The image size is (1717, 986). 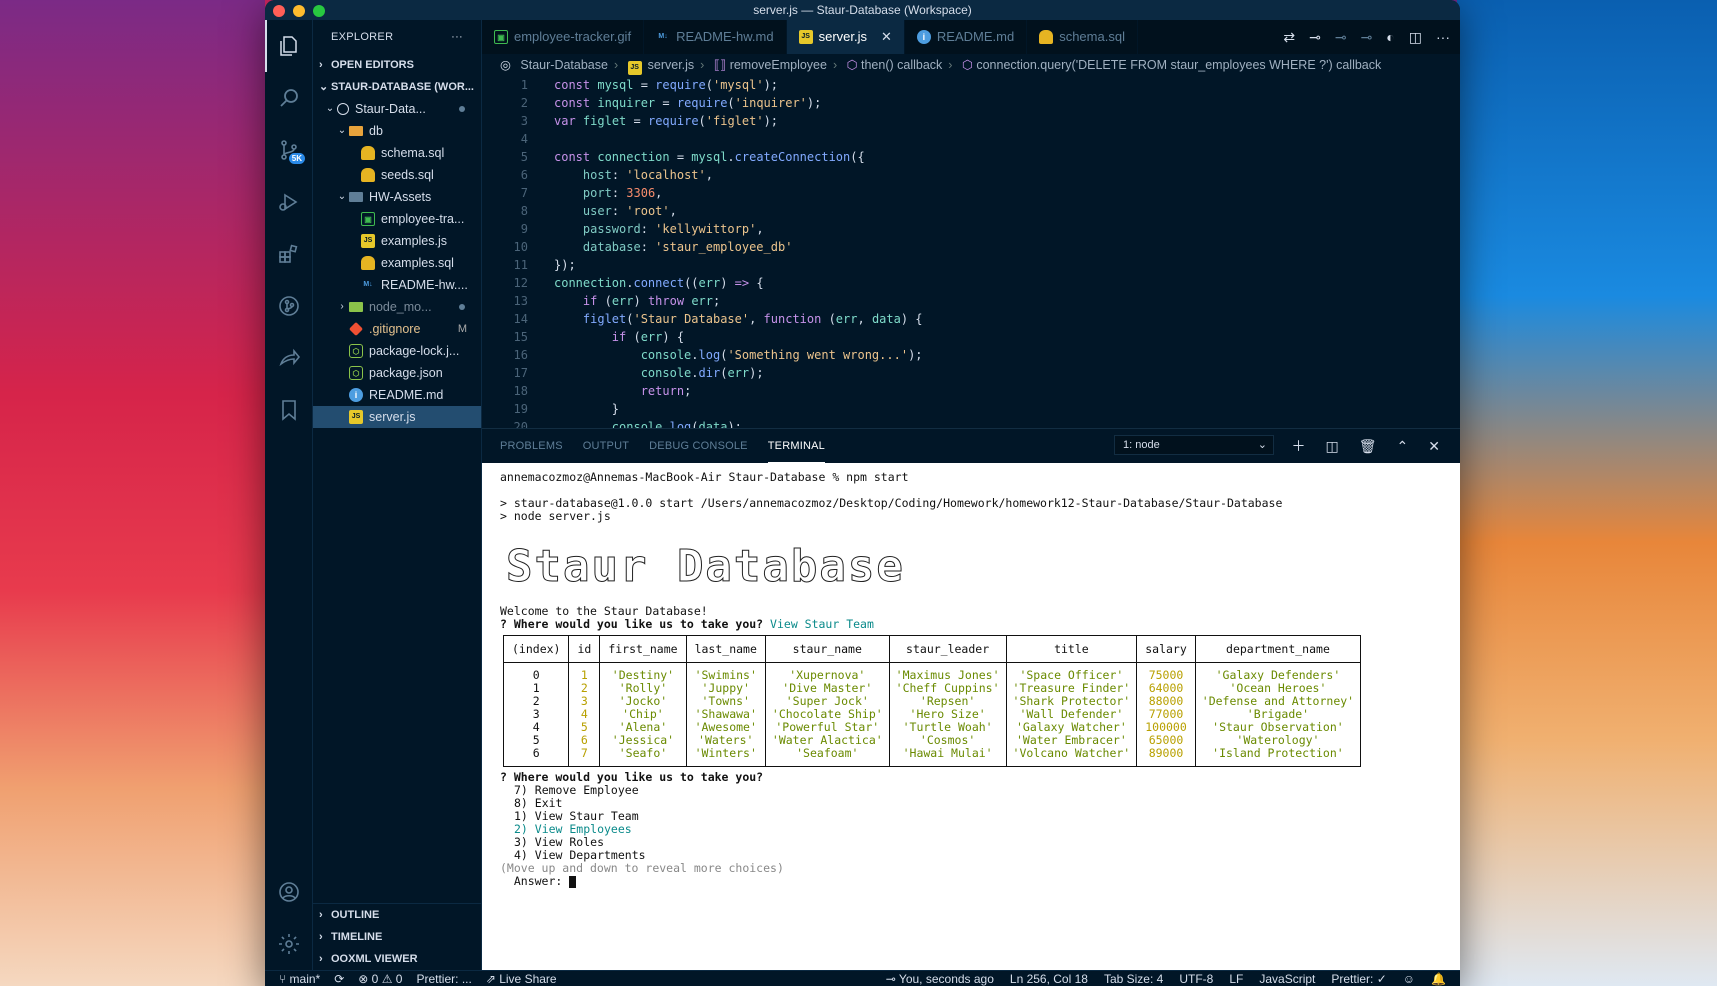 What do you see at coordinates (339, 979) in the screenshot?
I see `sync-icon: ⟳` at bounding box center [339, 979].